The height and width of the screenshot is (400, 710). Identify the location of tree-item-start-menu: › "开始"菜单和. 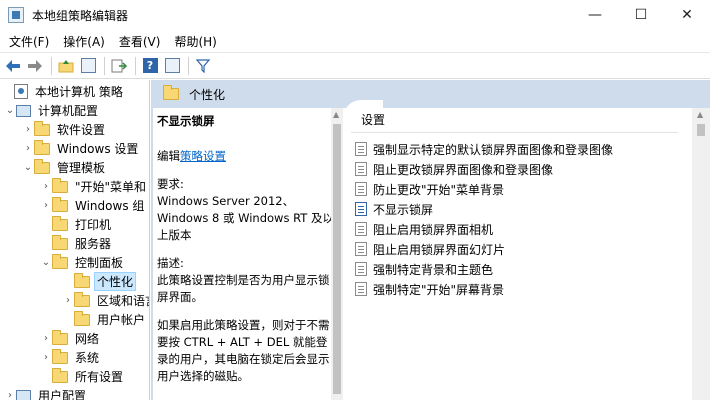
(94, 186).